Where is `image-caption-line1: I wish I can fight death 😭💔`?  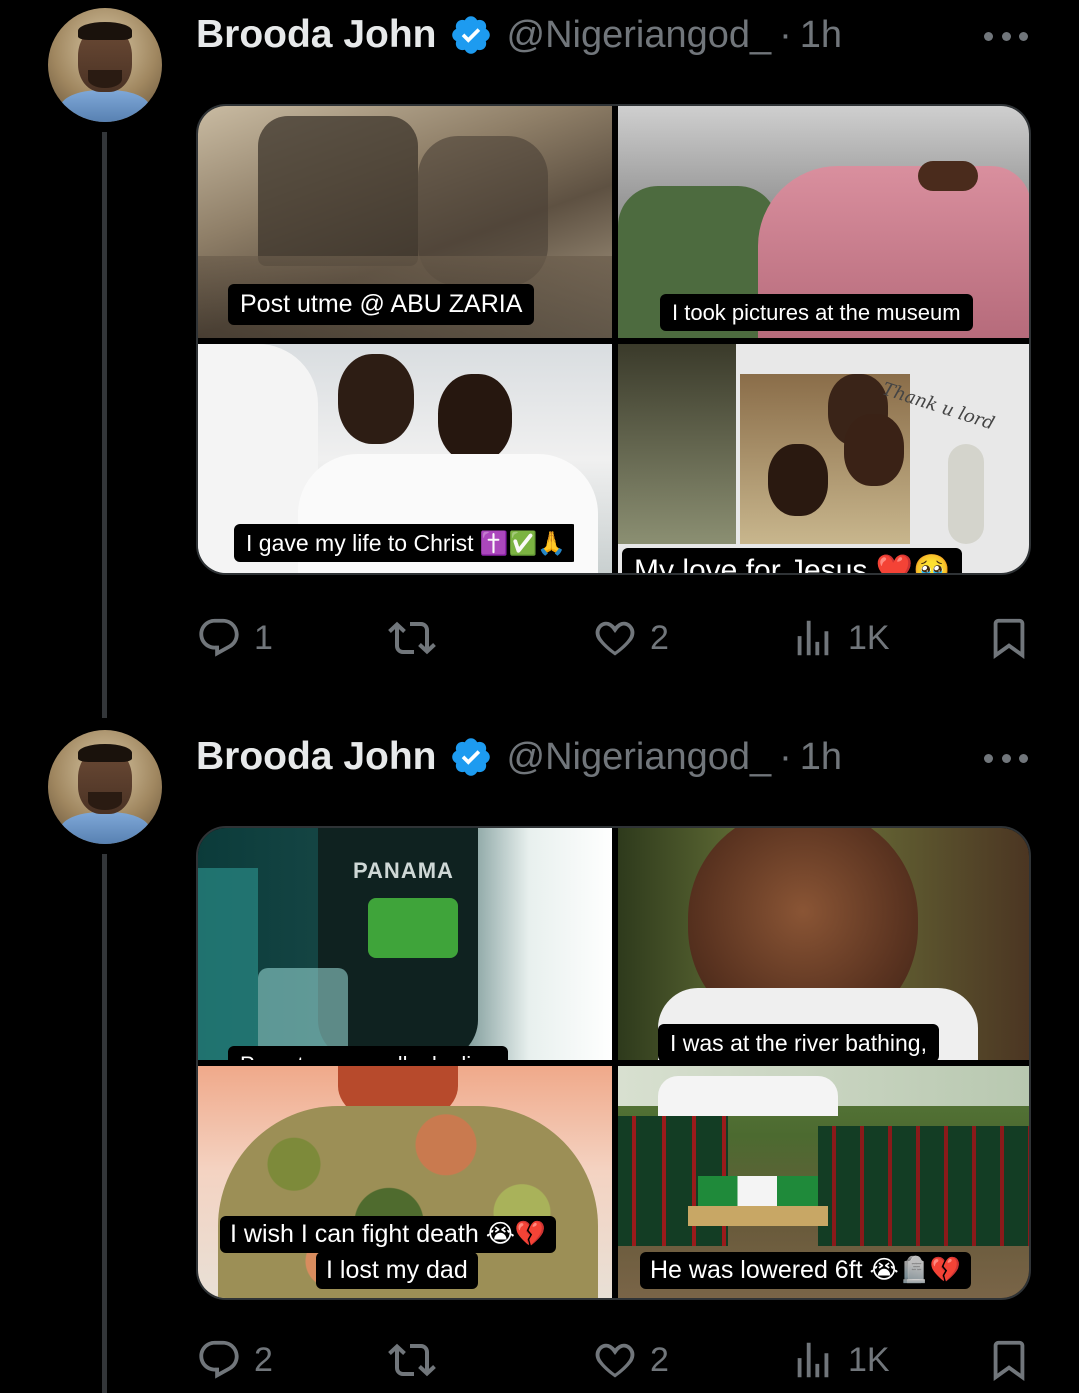
image-caption-line1: I wish I can fight death 😭💔 is located at coordinates (388, 1234).